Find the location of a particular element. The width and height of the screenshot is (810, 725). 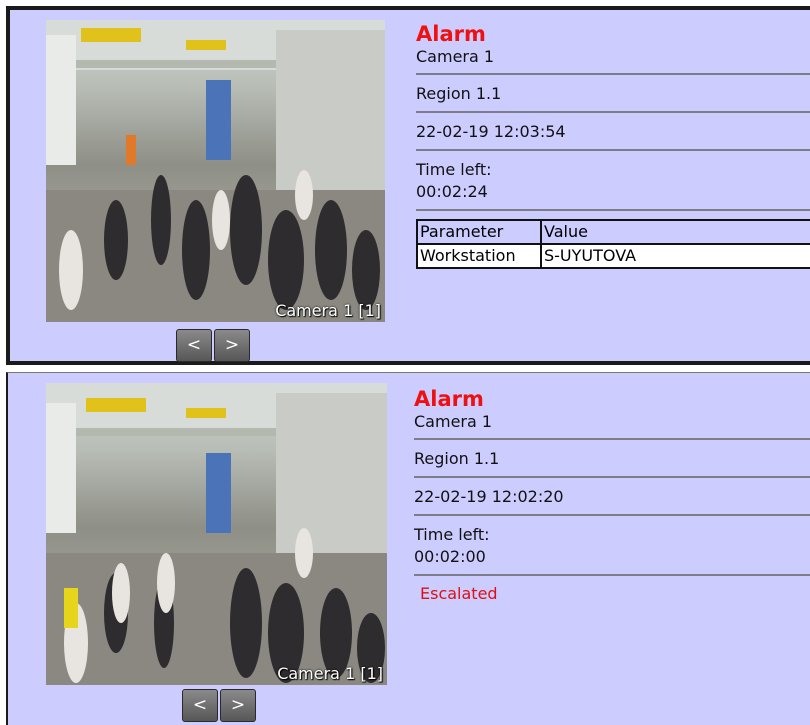

alarm-datetime: 22-02-19 12:02:20 is located at coordinates (612, 501).